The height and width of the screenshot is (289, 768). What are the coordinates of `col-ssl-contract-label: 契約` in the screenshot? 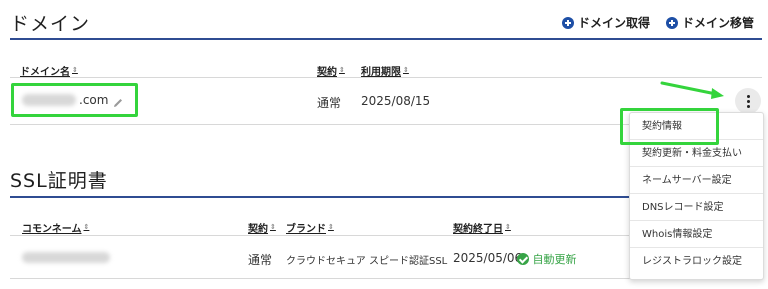 It's located at (258, 229).